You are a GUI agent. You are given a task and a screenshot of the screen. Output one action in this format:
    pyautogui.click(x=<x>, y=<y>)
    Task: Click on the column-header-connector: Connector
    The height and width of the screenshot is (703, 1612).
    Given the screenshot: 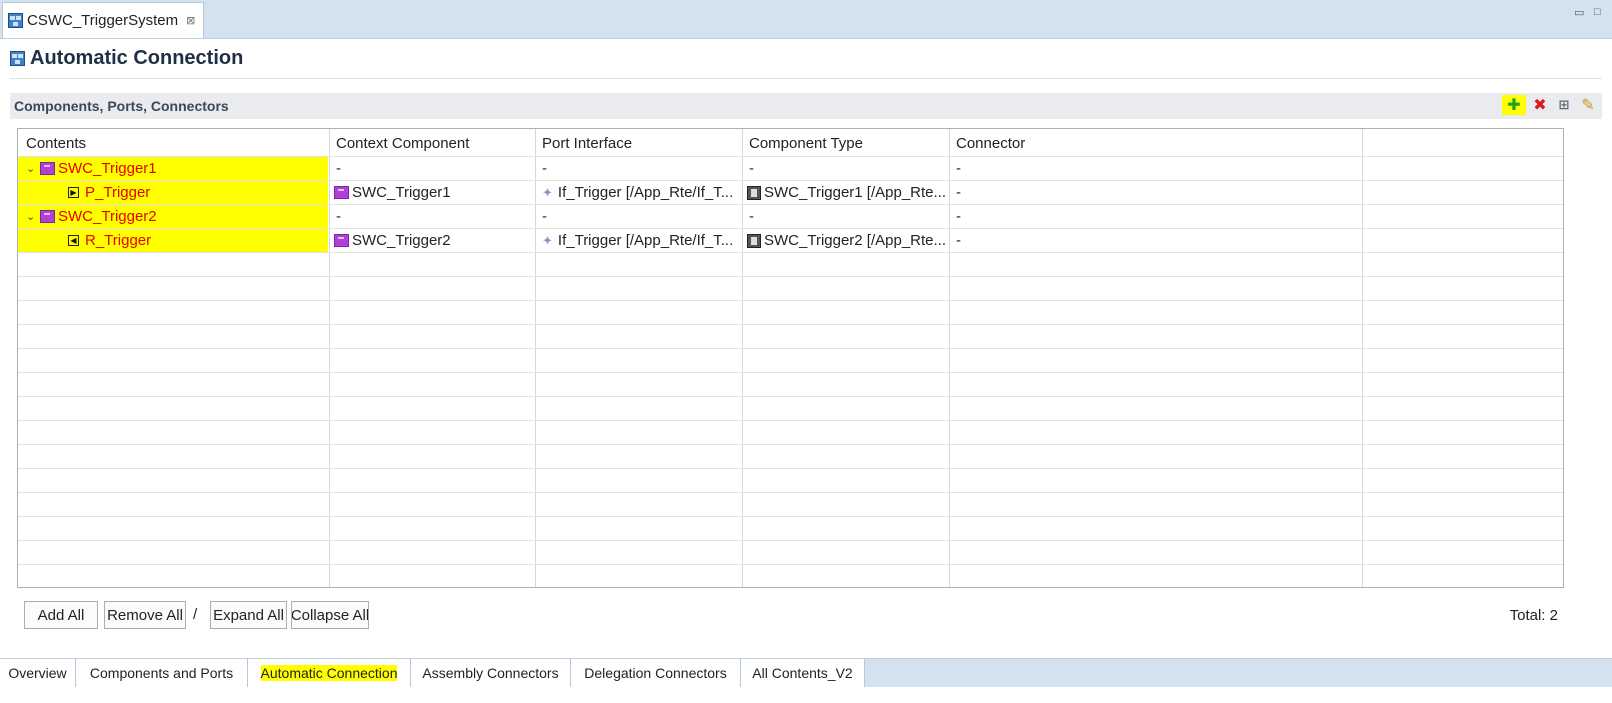 What is the action you would take?
    pyautogui.click(x=990, y=143)
    